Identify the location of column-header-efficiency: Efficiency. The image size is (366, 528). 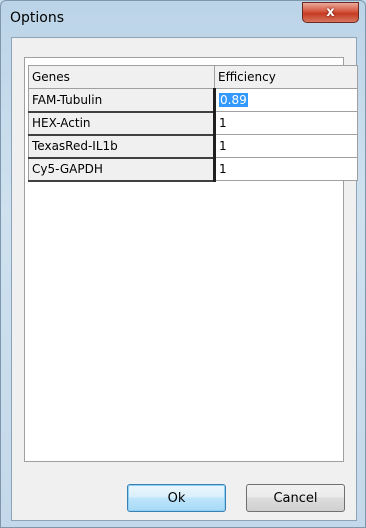
(286, 77).